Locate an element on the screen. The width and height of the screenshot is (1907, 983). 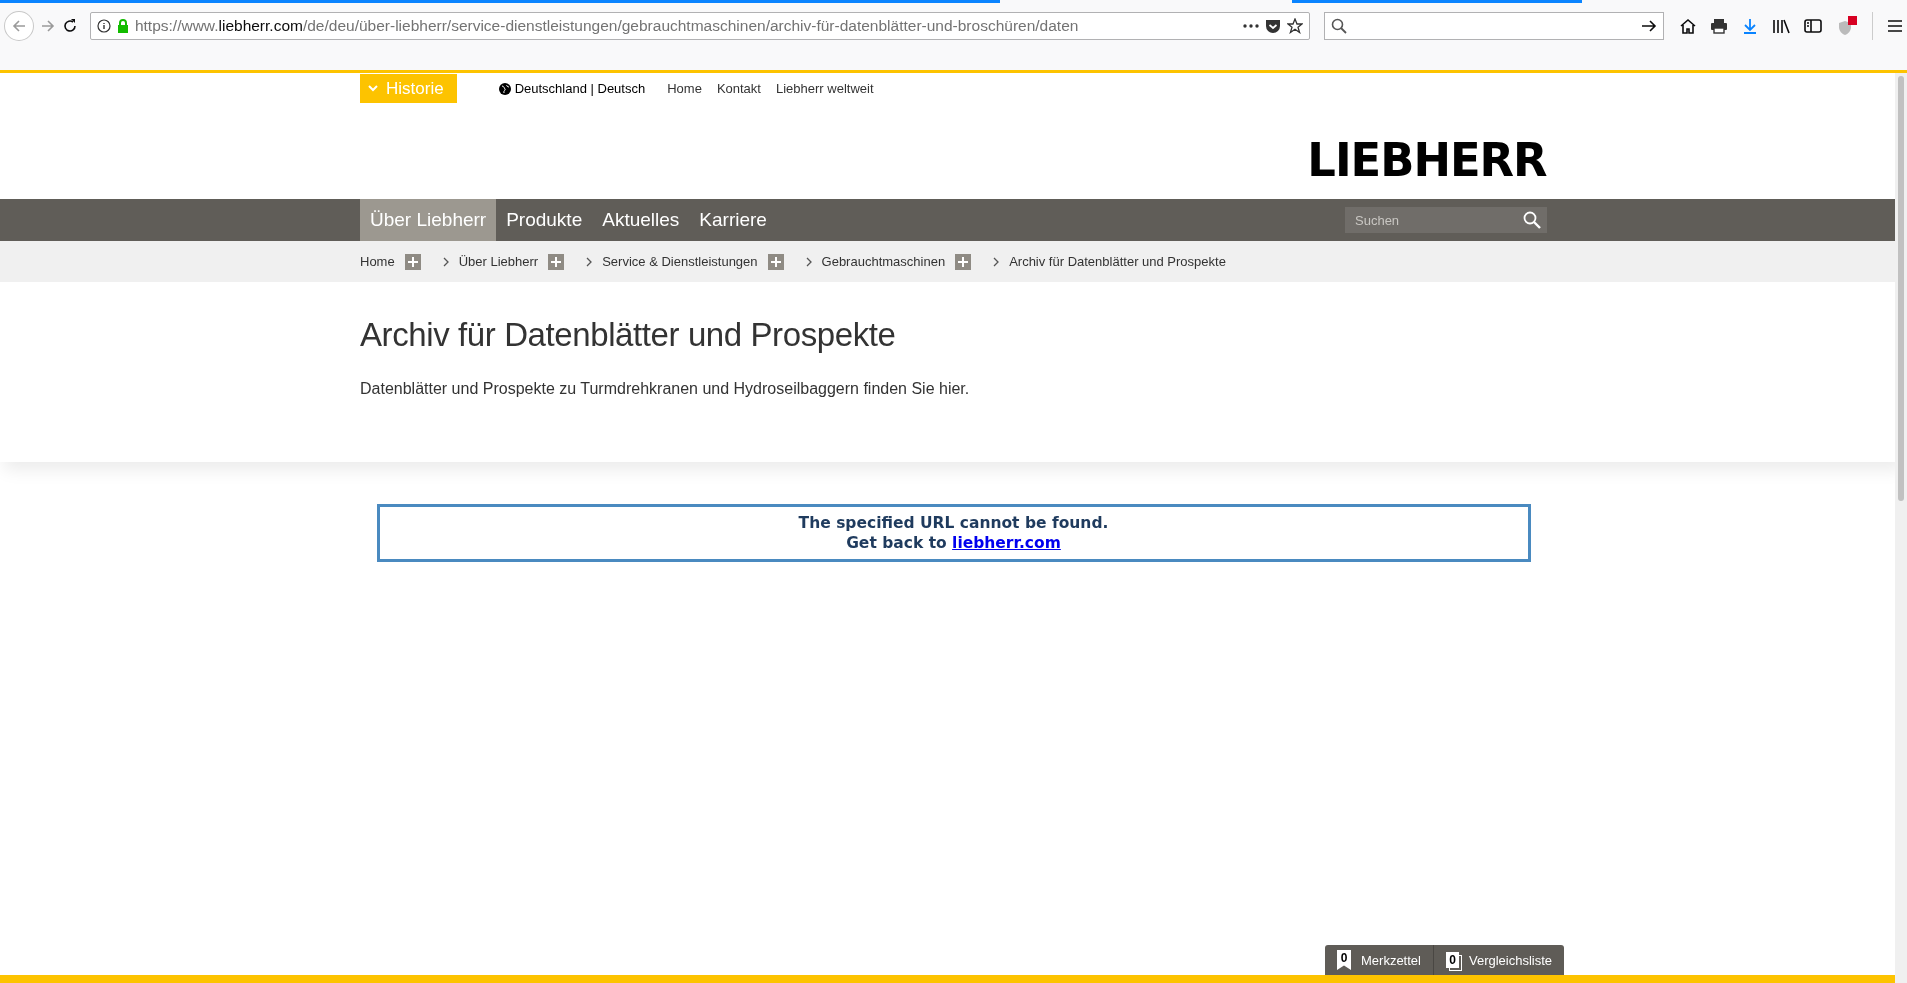
info-icon is located at coordinates (103, 26).